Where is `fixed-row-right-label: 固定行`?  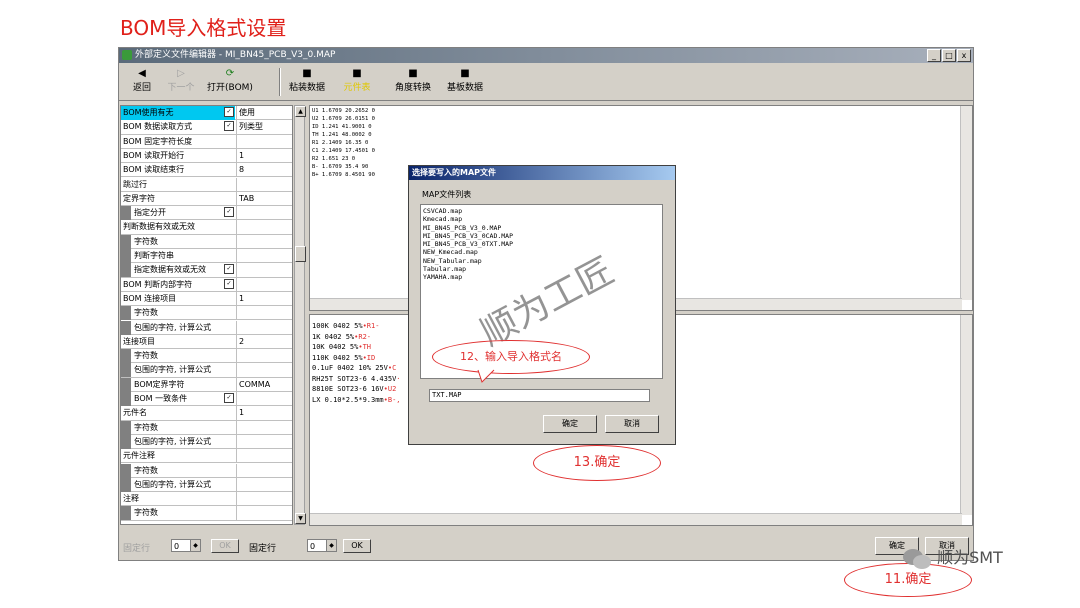
fixed-row-right-label: 固定行 is located at coordinates (263, 549).